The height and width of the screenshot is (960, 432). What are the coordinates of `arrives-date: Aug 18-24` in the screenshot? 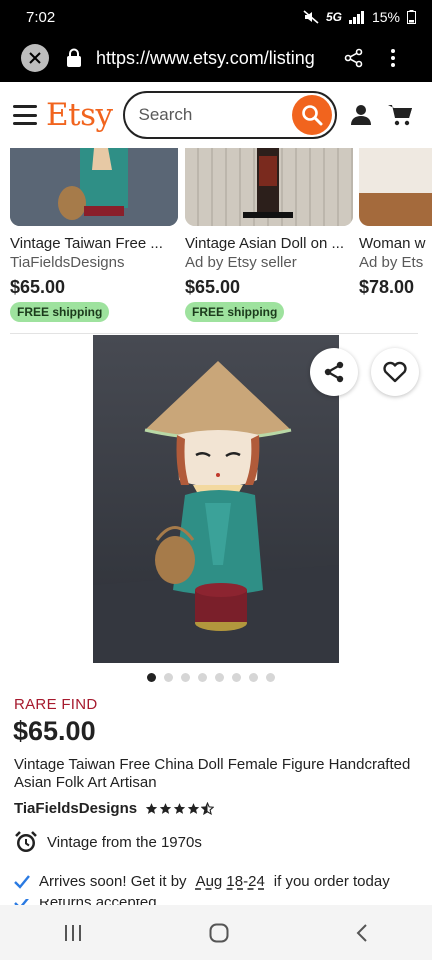 It's located at (230, 881).